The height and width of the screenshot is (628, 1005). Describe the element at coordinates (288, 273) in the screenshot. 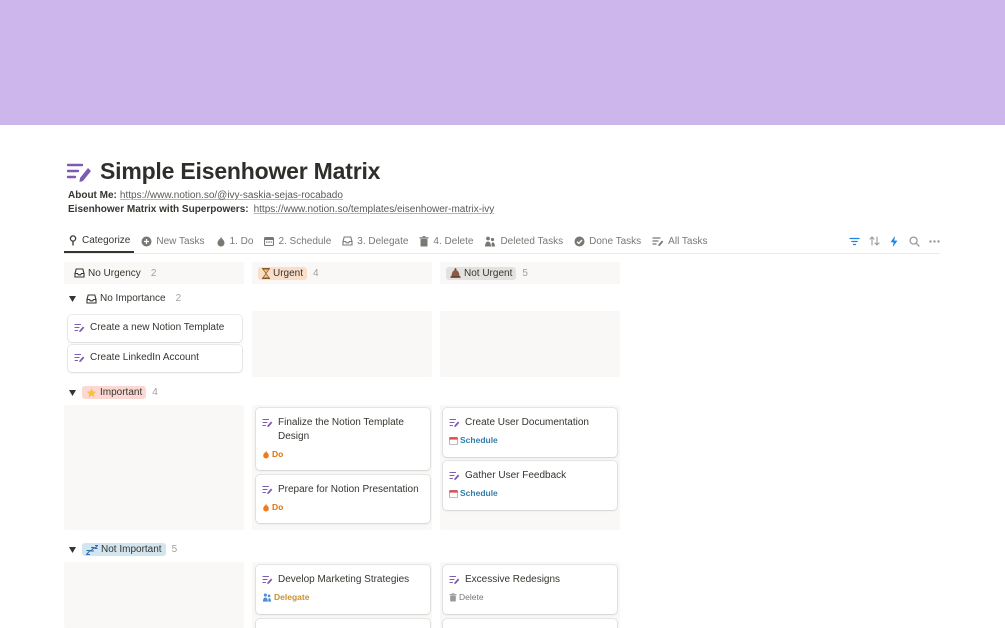

I see `column-label: Urgent` at that location.